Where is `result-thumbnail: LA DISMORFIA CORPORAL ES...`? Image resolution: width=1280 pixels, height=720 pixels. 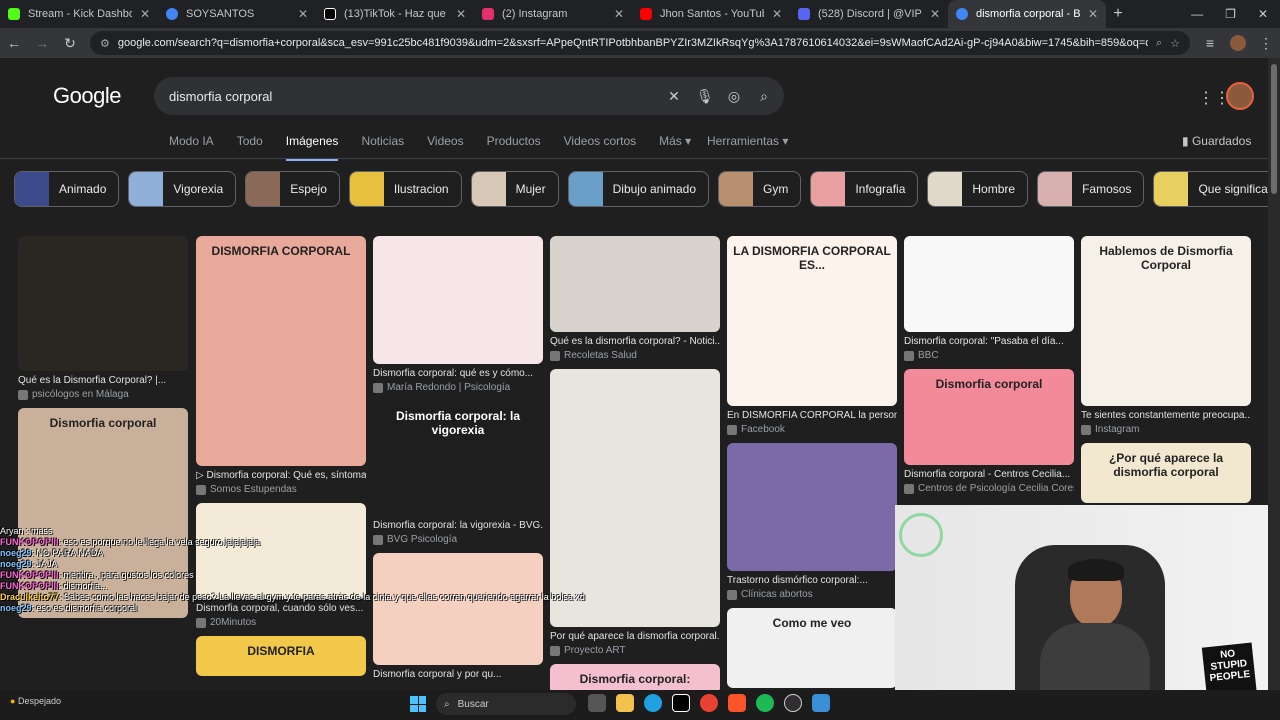
result-thumbnail: LA DISMORFIA CORPORAL ES... is located at coordinates (812, 321).